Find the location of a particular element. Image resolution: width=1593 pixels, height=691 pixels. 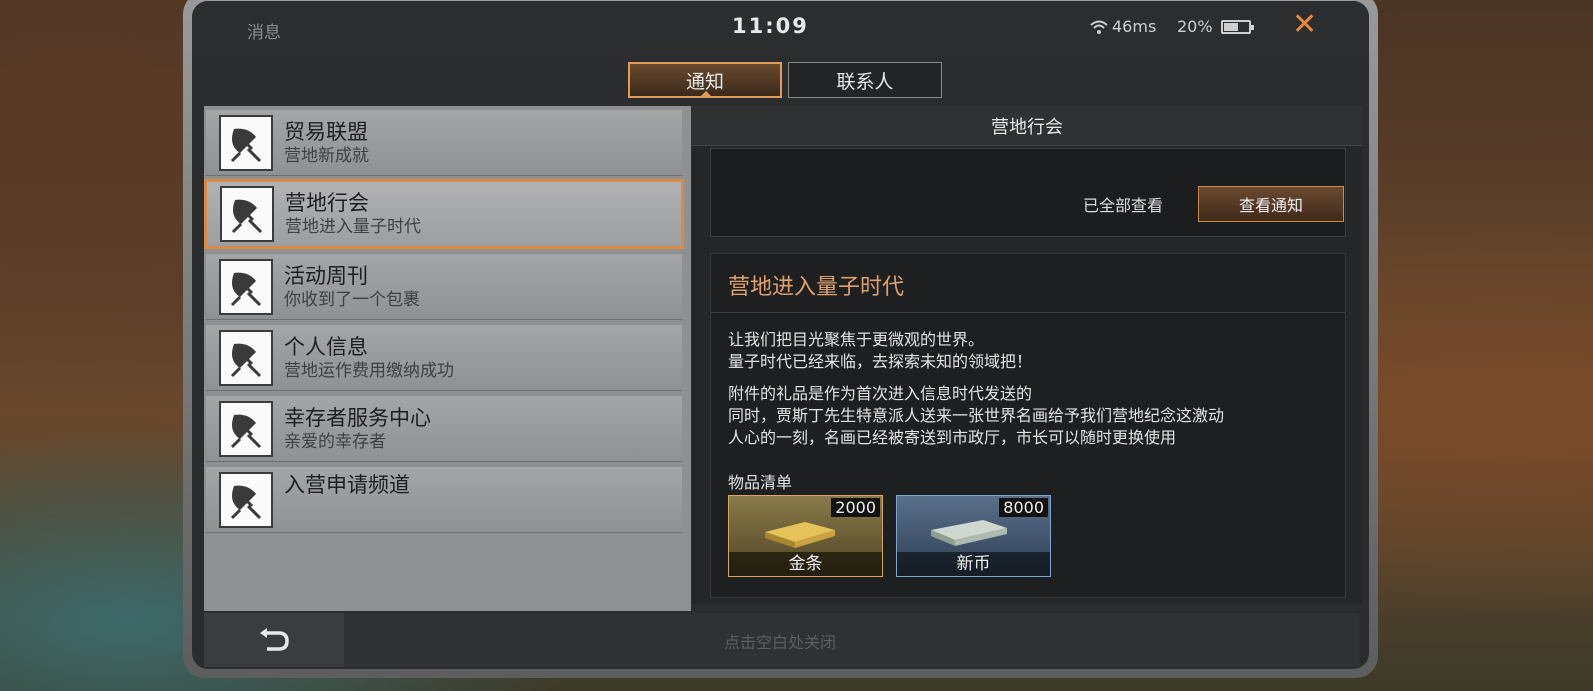

tab-contacts: 联系人 is located at coordinates (865, 80).